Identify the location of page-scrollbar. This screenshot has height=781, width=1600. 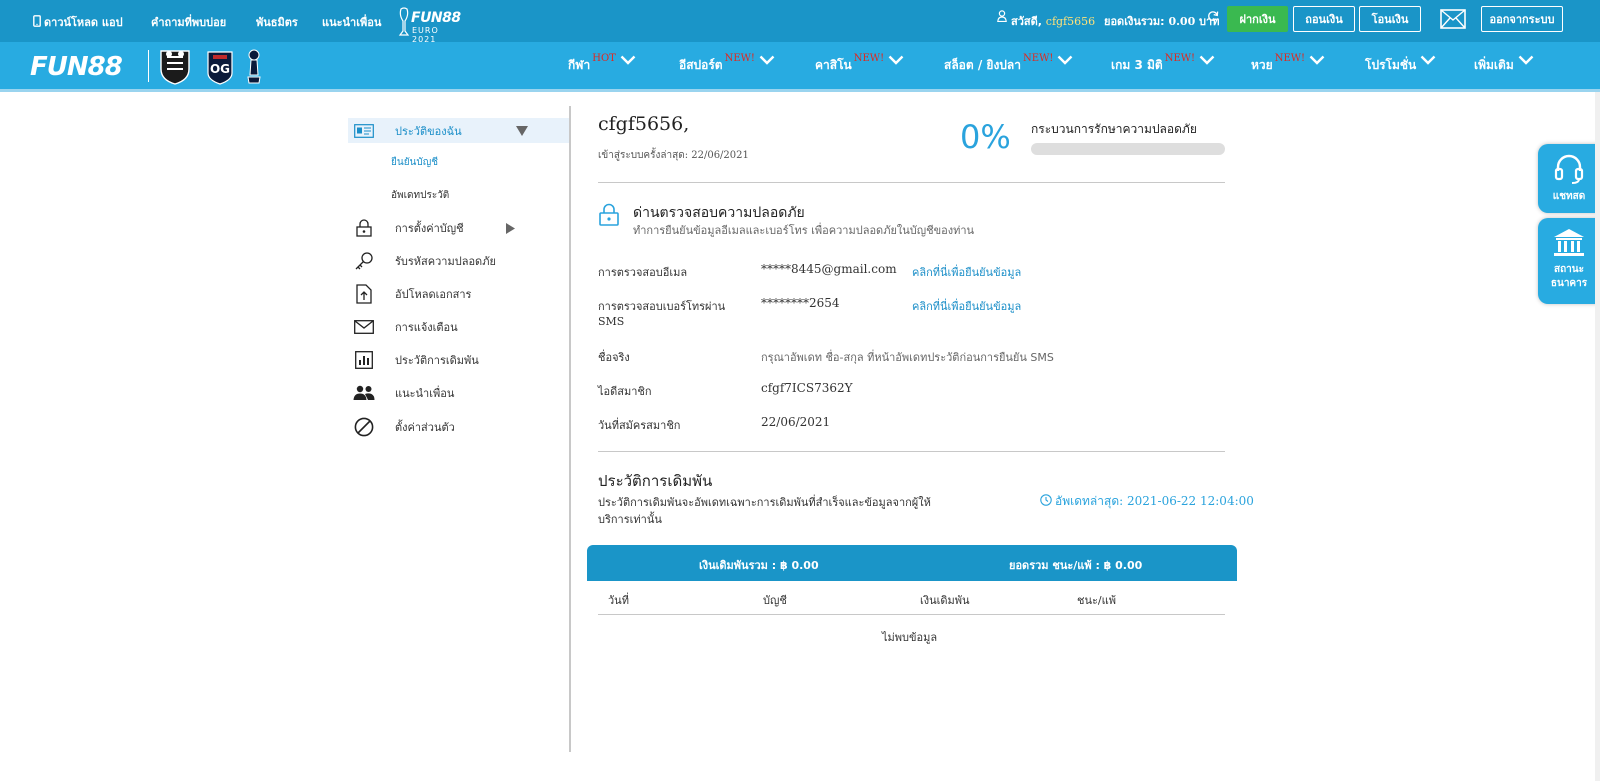
(1597, 436).